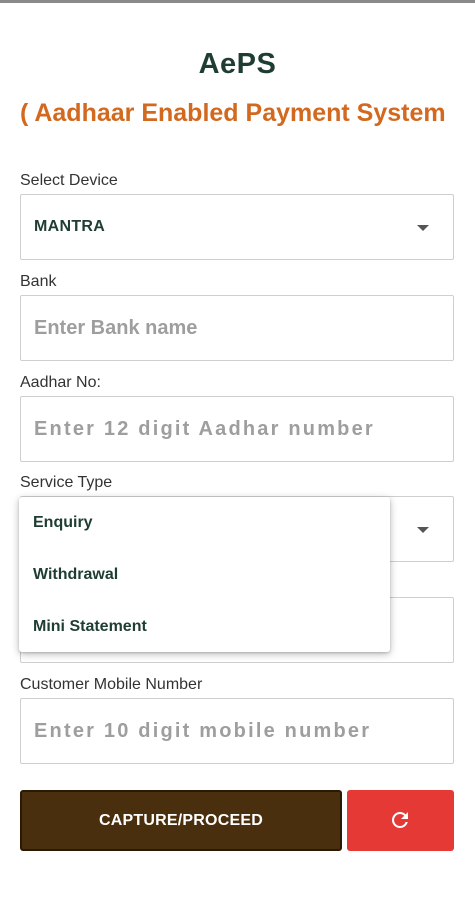 This screenshot has width=475, height=900. I want to click on aadhar-placeholder: Enter 12 digit Aadhar number, so click(204, 429).